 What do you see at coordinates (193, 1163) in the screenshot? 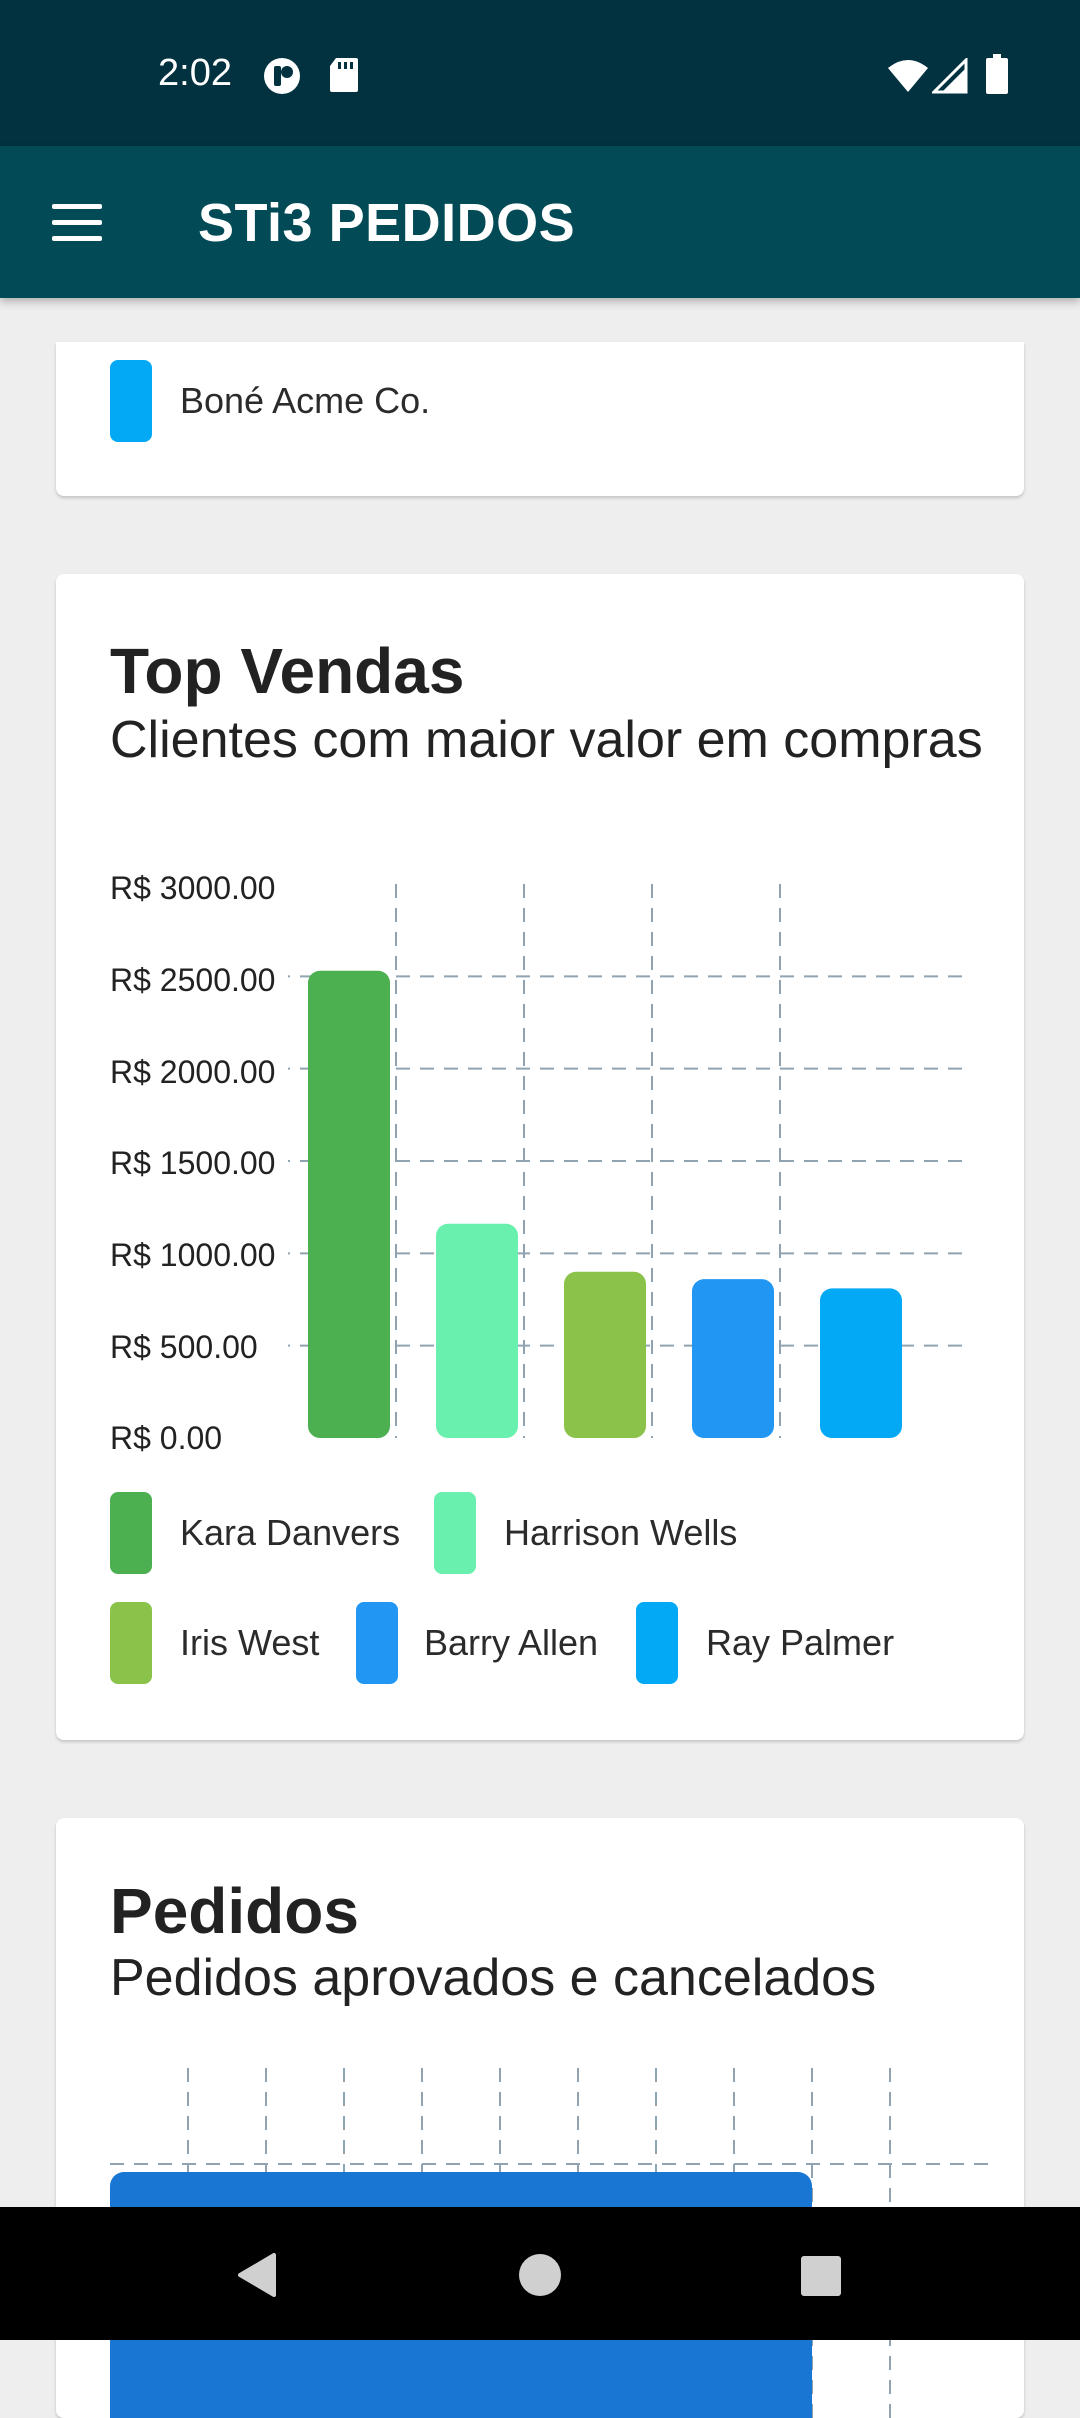
I see `y-tick-label: R$ 1500.00` at bounding box center [193, 1163].